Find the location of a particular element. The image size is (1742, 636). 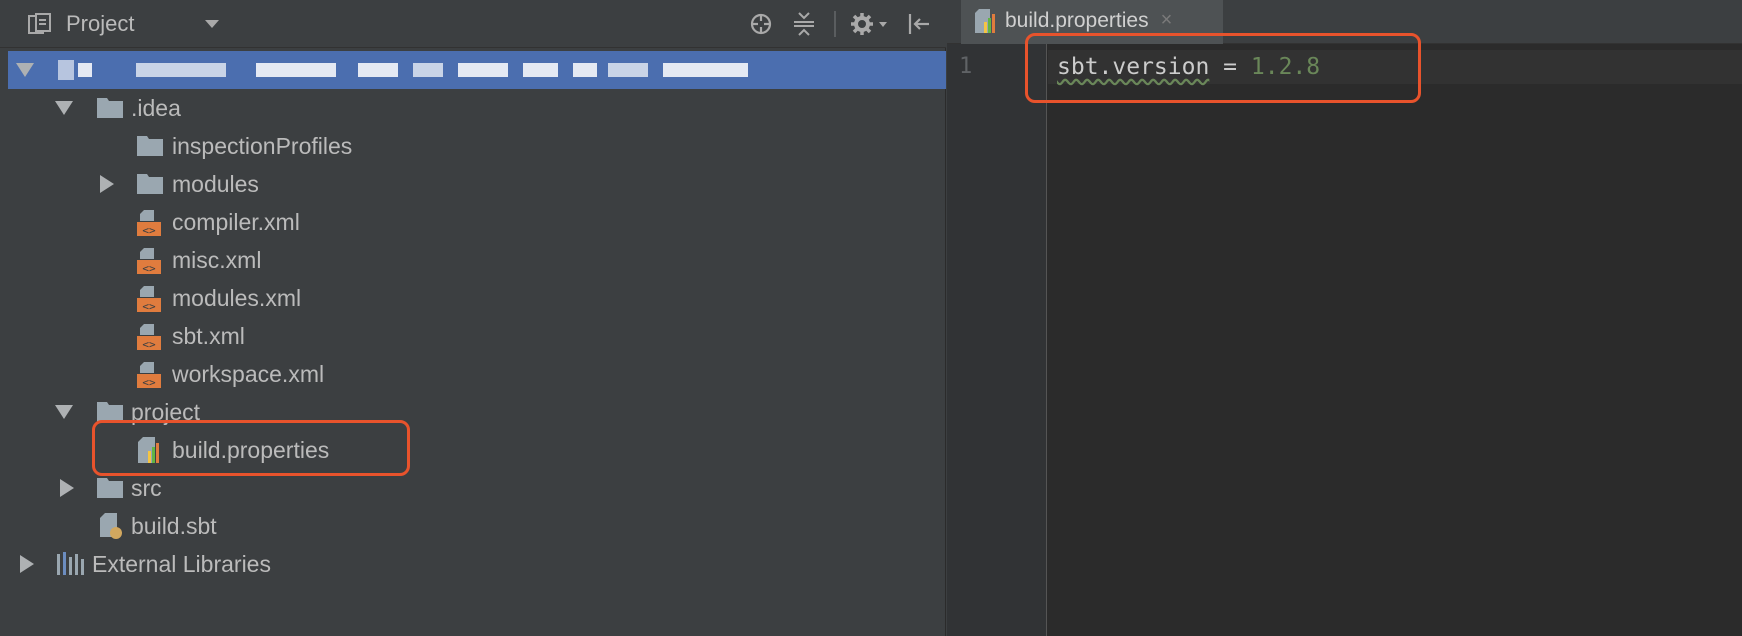

tree-item-label: src is located at coordinates (146, 487).